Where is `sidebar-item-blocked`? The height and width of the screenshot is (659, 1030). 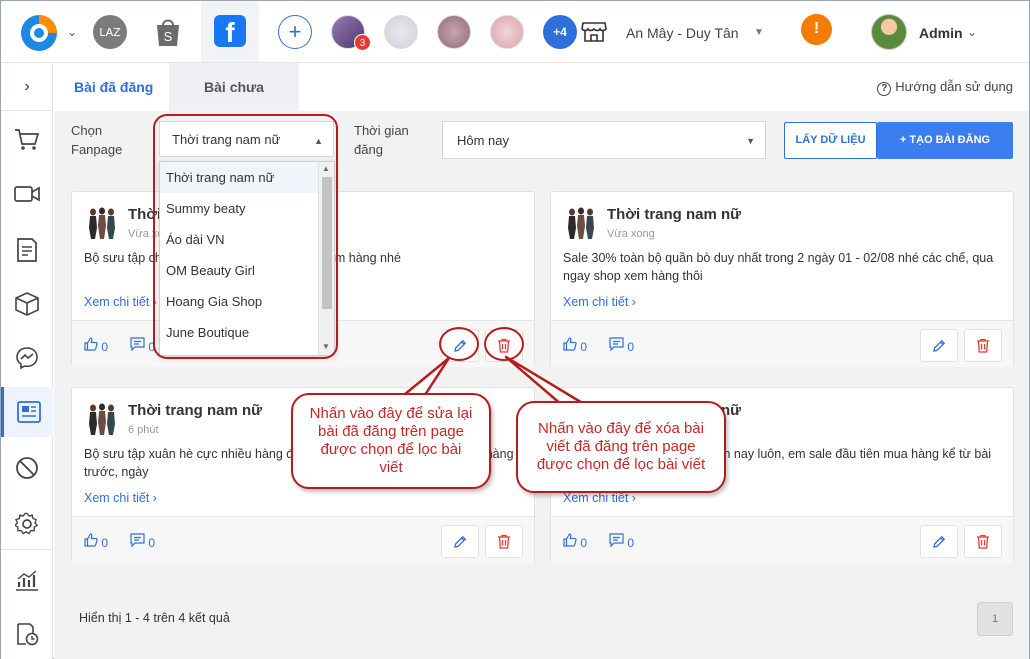
sidebar-item-blocked is located at coordinates (27, 468).